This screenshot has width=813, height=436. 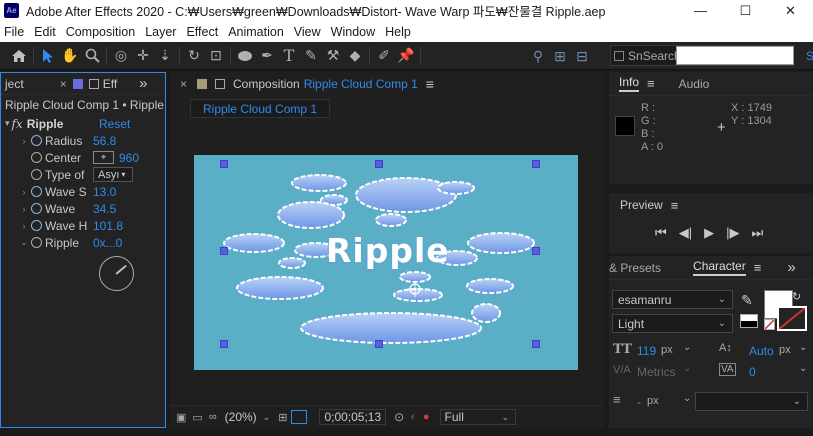 What do you see at coordinates (83, 123) in the screenshot?
I see `effect-header-ripple: ▾ fx Ripple Reset` at bounding box center [83, 123].